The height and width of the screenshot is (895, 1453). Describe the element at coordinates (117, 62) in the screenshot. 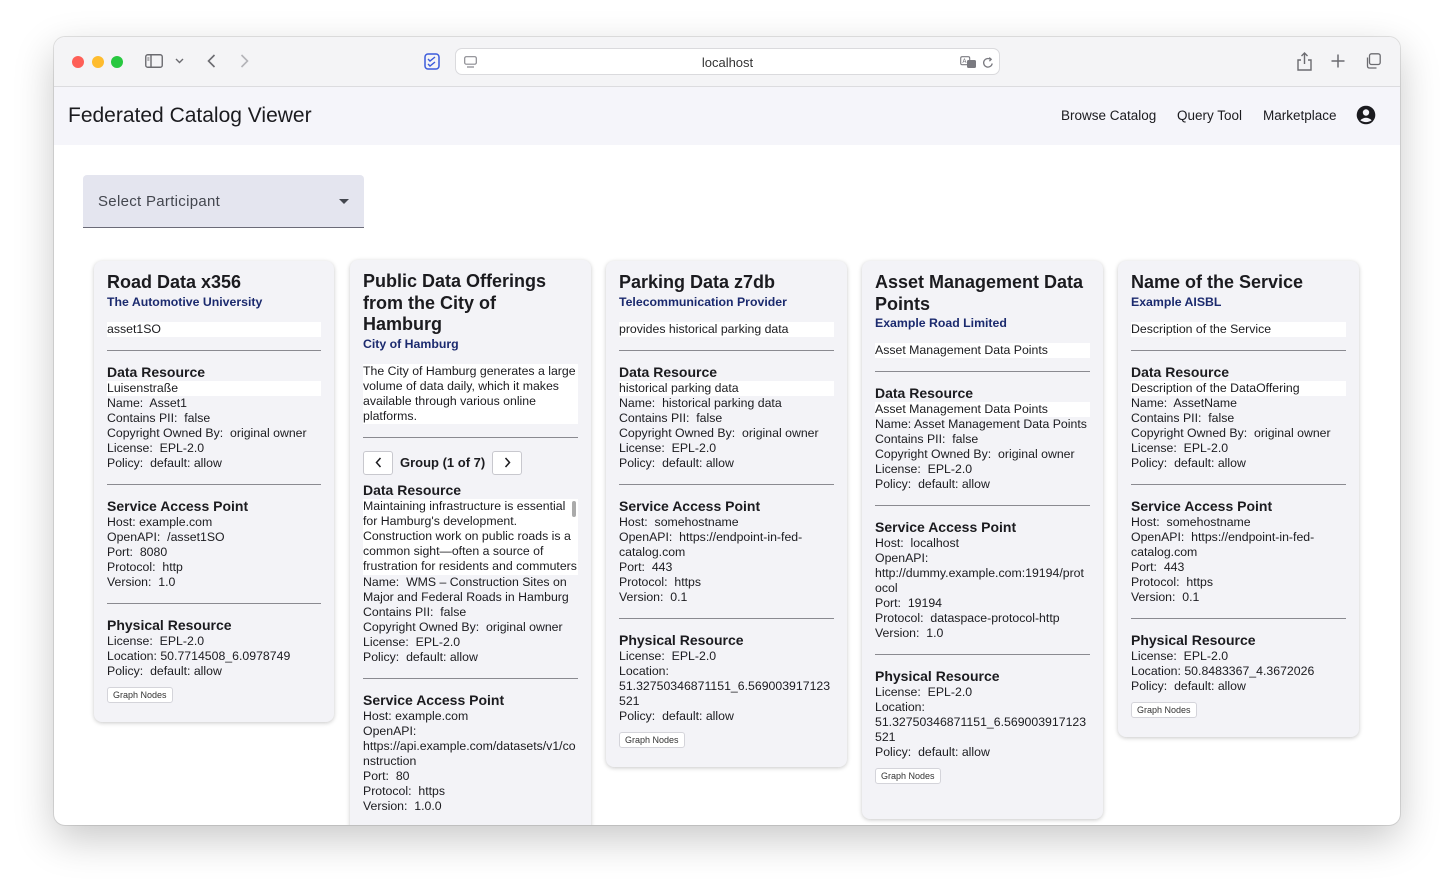

I see `maximize-window-button` at that location.